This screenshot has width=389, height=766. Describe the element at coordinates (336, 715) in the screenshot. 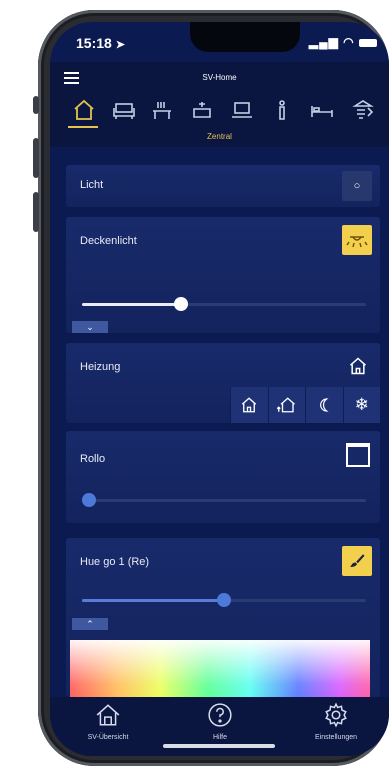

I see `gear-icon` at that location.